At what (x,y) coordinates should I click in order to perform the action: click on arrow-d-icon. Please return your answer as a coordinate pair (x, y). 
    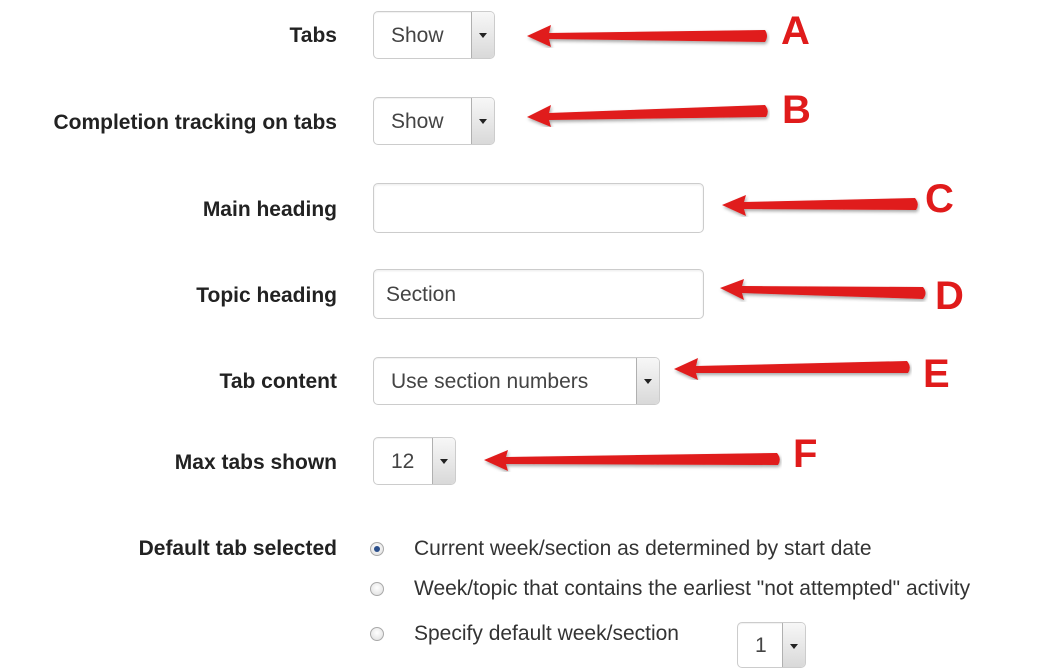
    Looking at the image, I should click on (823, 289).